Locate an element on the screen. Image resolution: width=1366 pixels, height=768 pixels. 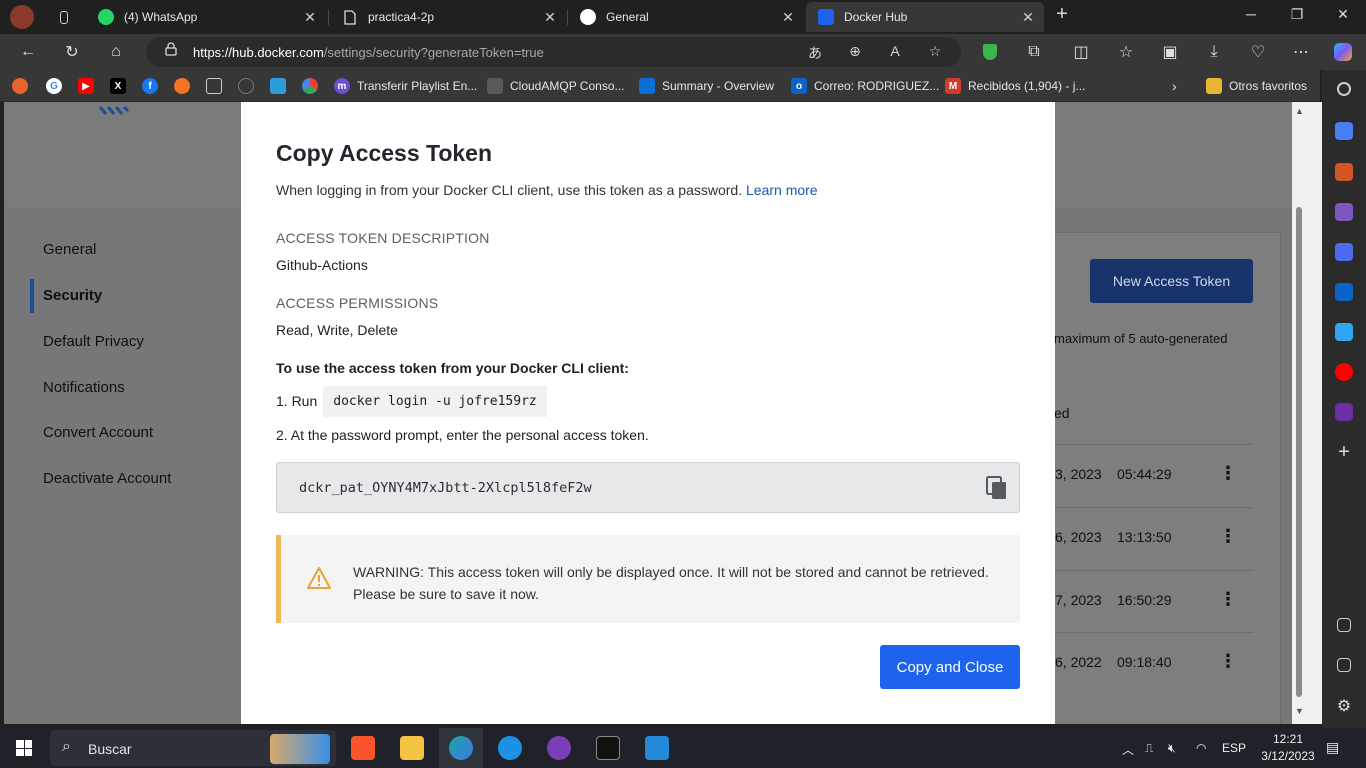
tab-github-general: General ✕ is located at coordinates (686, 17).